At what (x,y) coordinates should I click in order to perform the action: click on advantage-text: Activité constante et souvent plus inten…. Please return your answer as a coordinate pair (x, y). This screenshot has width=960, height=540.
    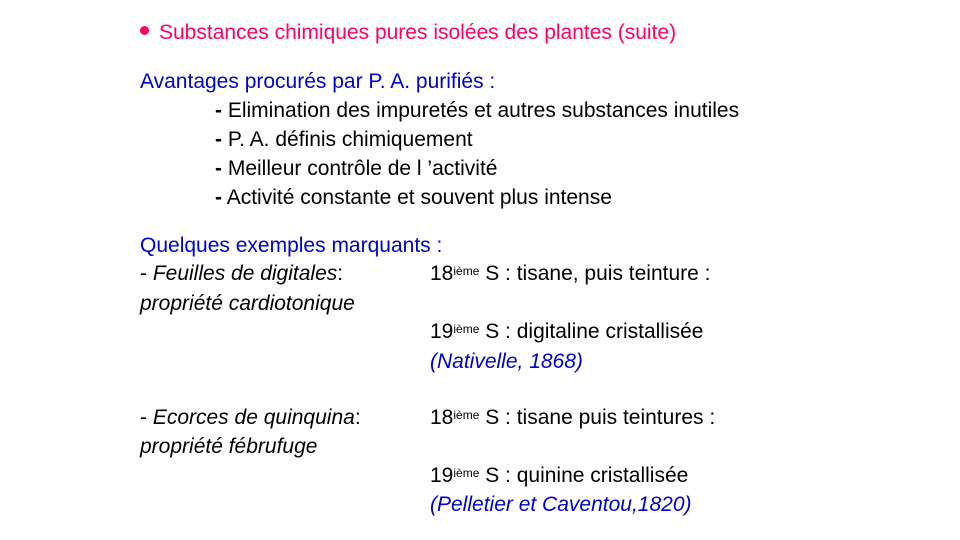
    Looking at the image, I should click on (419, 197).